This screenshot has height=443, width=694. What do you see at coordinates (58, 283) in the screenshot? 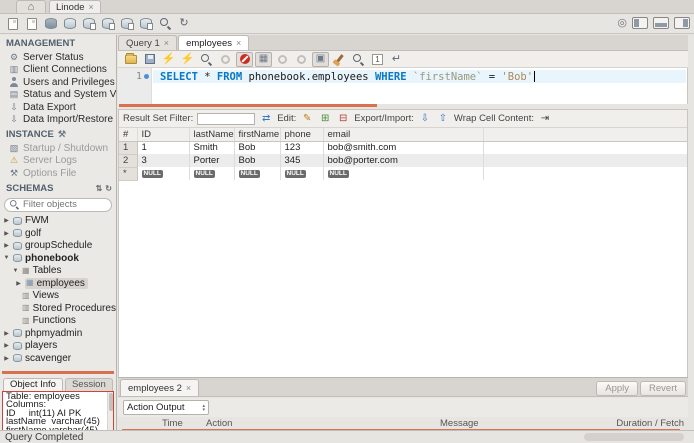
I see `tree-item-employees: ▦employees` at bounding box center [58, 283].